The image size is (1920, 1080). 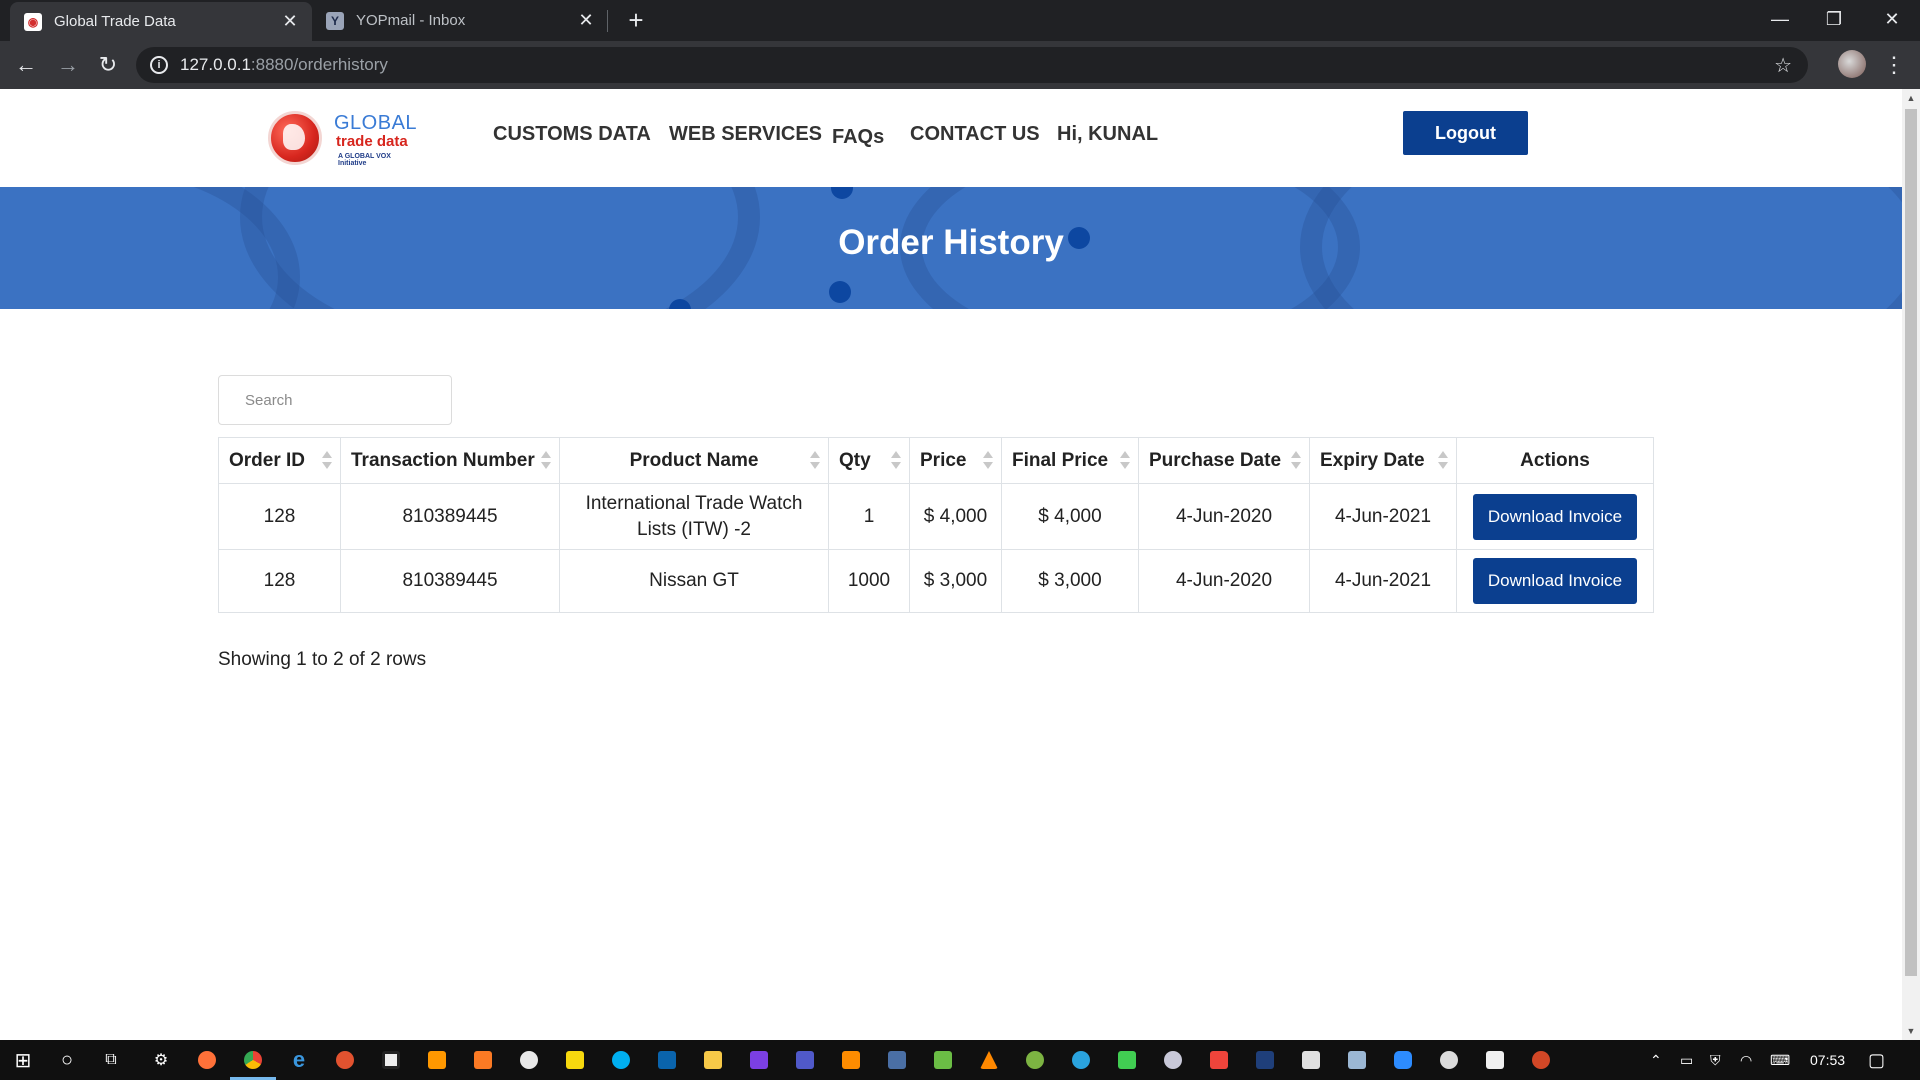 I want to click on logout-button: Logout, so click(x=1465, y=133).